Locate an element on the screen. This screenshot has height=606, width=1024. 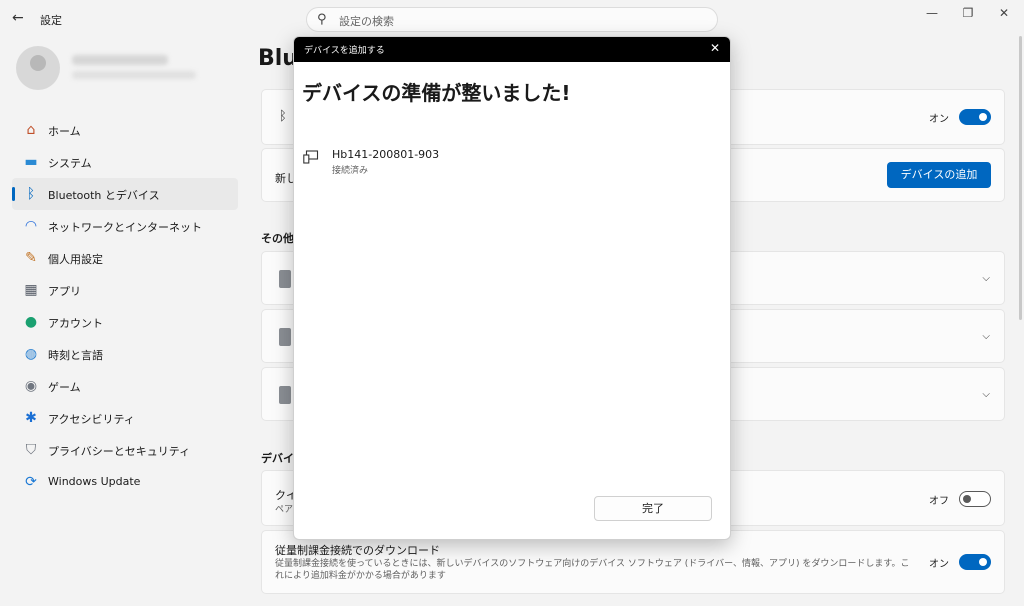
dialog-title: デバイスを追加する is located at coordinates (344, 51).